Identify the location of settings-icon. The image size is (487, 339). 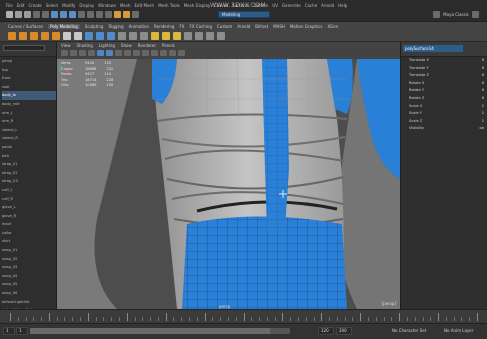
(475, 14).